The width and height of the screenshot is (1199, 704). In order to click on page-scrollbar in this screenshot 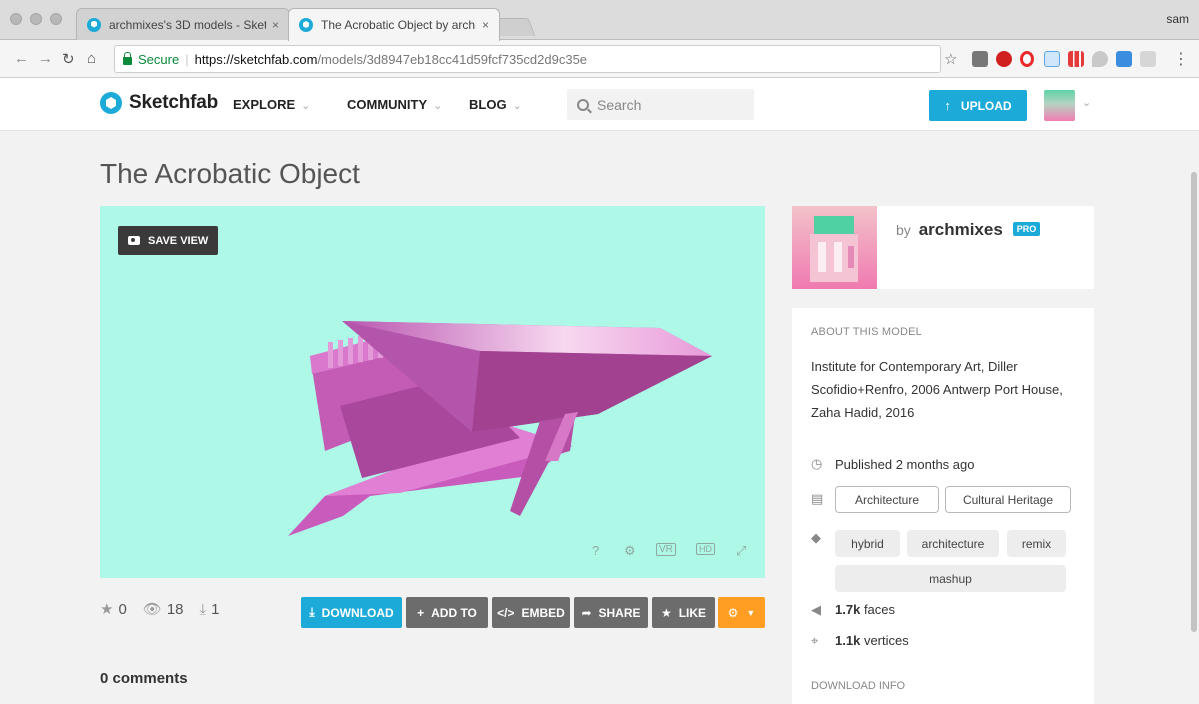, I will do `click(1194, 418)`.